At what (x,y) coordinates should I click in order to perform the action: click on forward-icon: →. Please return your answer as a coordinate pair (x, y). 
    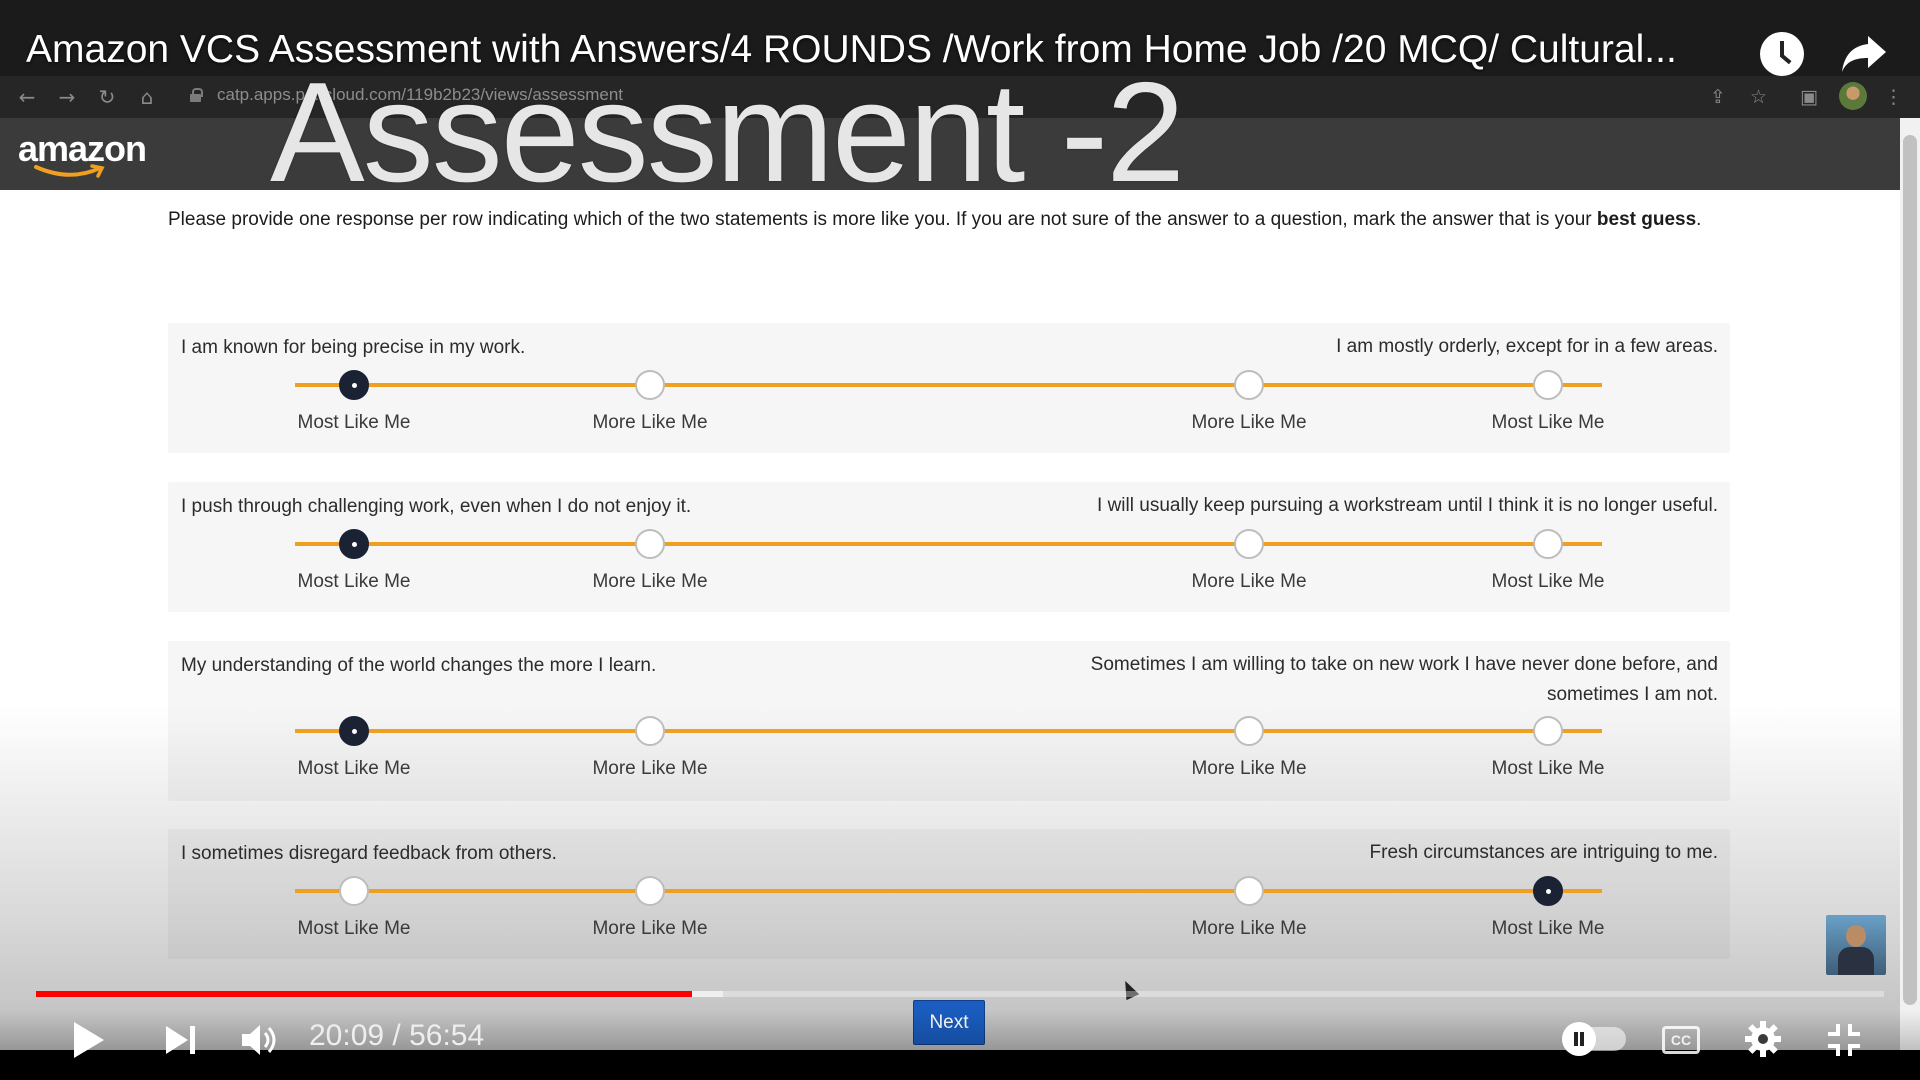
    Looking at the image, I should click on (67, 97).